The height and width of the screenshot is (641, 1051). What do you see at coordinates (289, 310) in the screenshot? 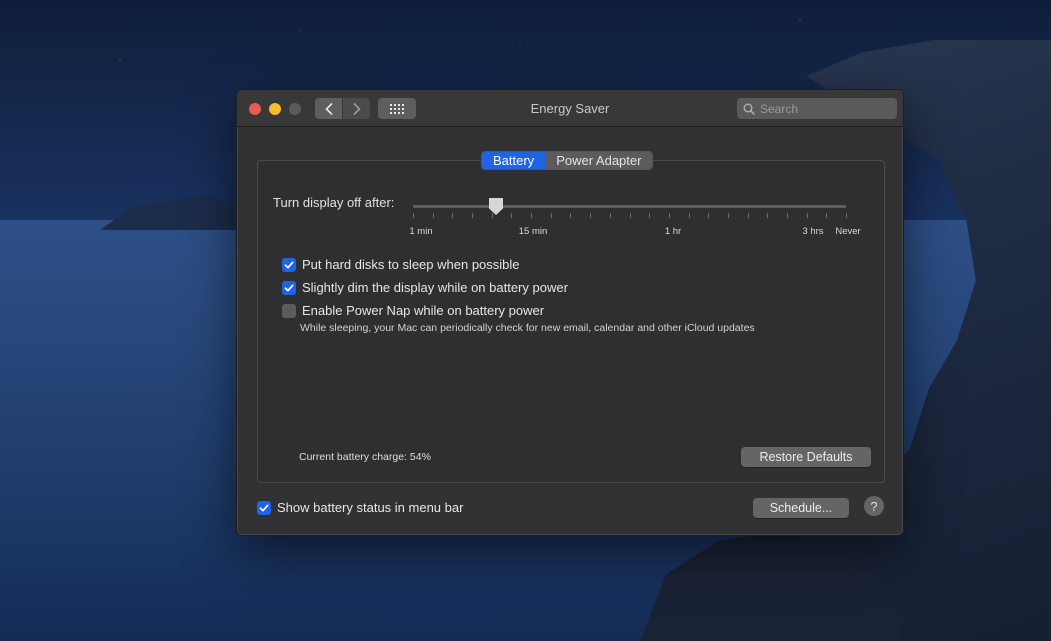
I see `checkbox-unchecked` at bounding box center [289, 310].